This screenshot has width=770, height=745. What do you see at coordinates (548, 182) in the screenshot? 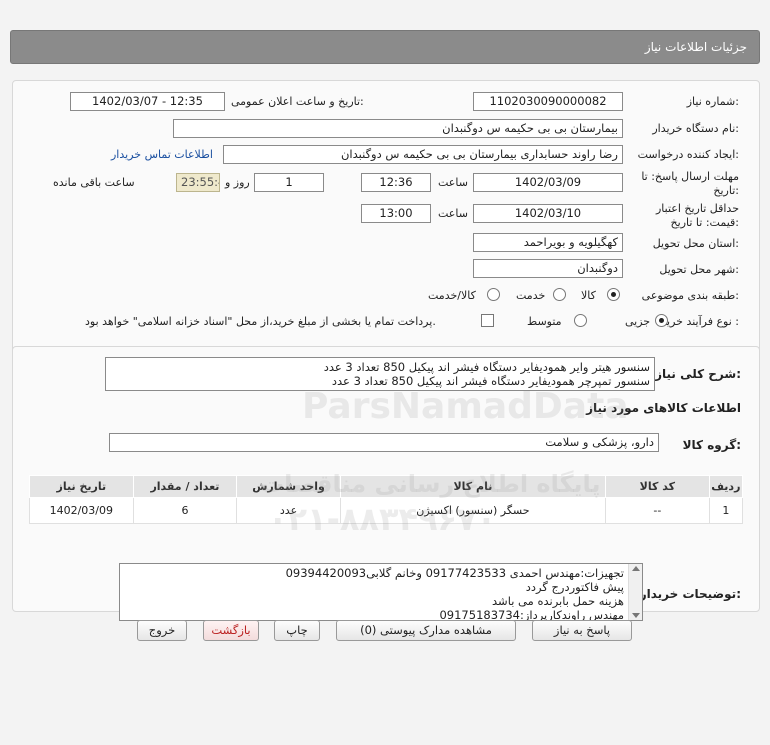
I see `deadline-date-field: 1402/03/09` at bounding box center [548, 182].